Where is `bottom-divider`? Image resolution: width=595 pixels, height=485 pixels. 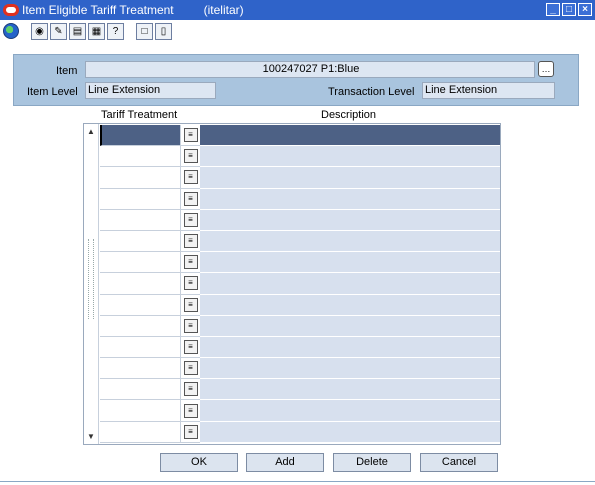 bottom-divider is located at coordinates (297, 481).